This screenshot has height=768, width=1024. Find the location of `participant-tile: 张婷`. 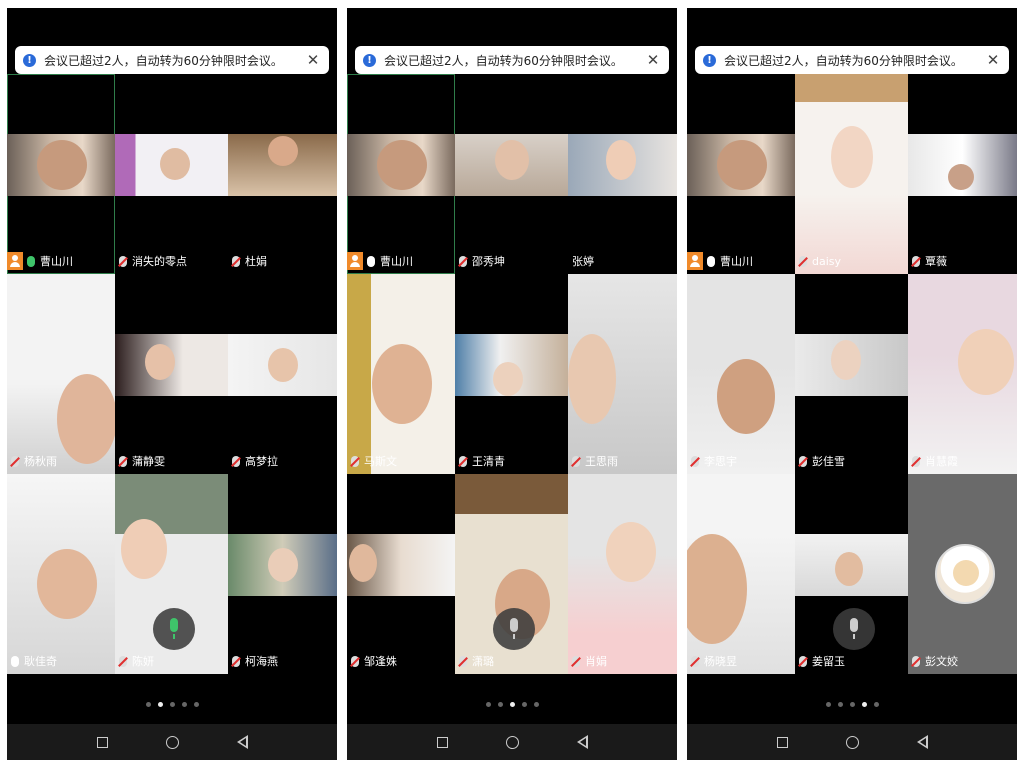

participant-tile: 张婷 is located at coordinates (622, 174).